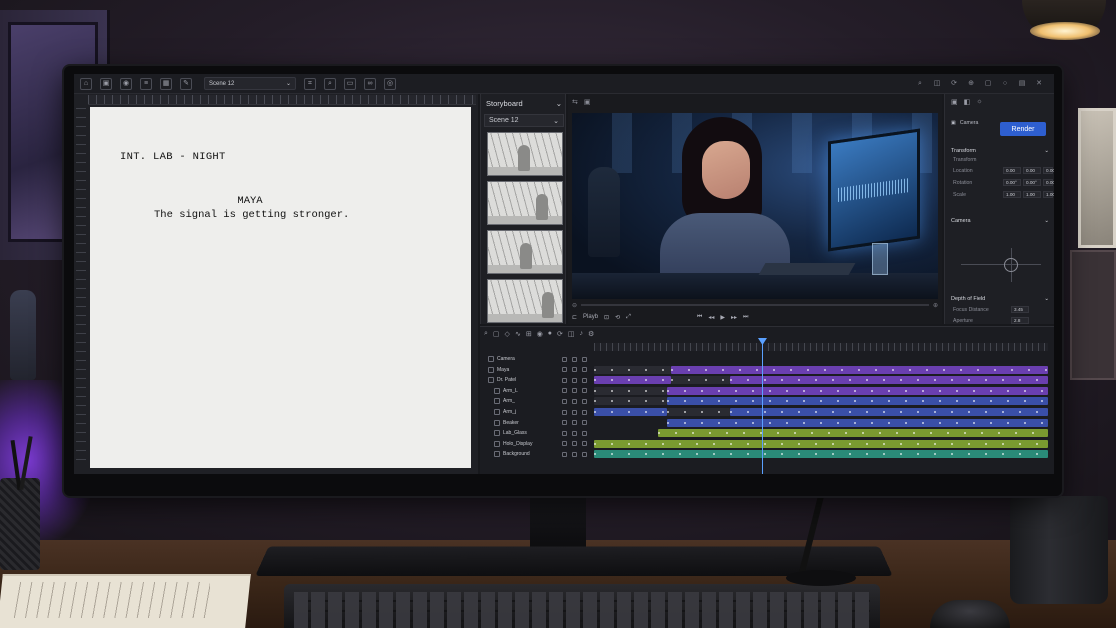 The height and width of the screenshot is (628, 1116). I want to click on playback-label: Playb, so click(590, 317).